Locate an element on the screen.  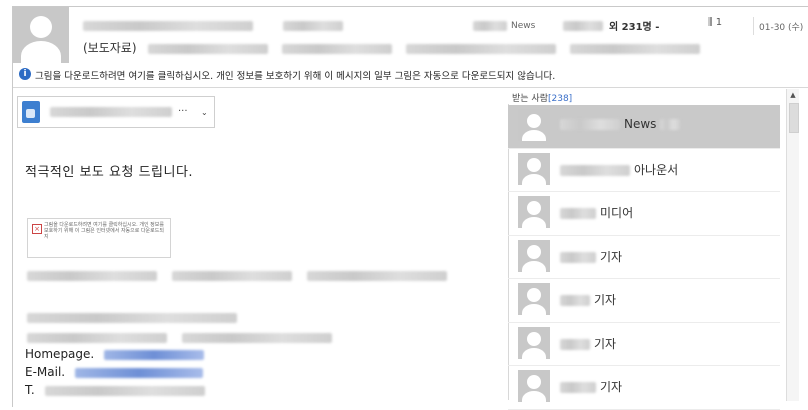
email-subject: (보도자료) is located at coordinates (391, 47).